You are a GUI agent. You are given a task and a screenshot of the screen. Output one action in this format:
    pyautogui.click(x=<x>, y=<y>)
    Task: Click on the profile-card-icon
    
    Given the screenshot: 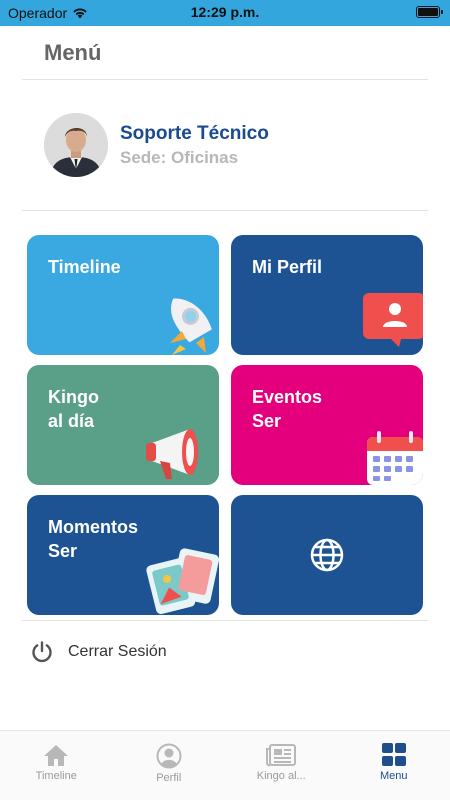 What is the action you would take?
    pyautogui.click(x=393, y=320)
    